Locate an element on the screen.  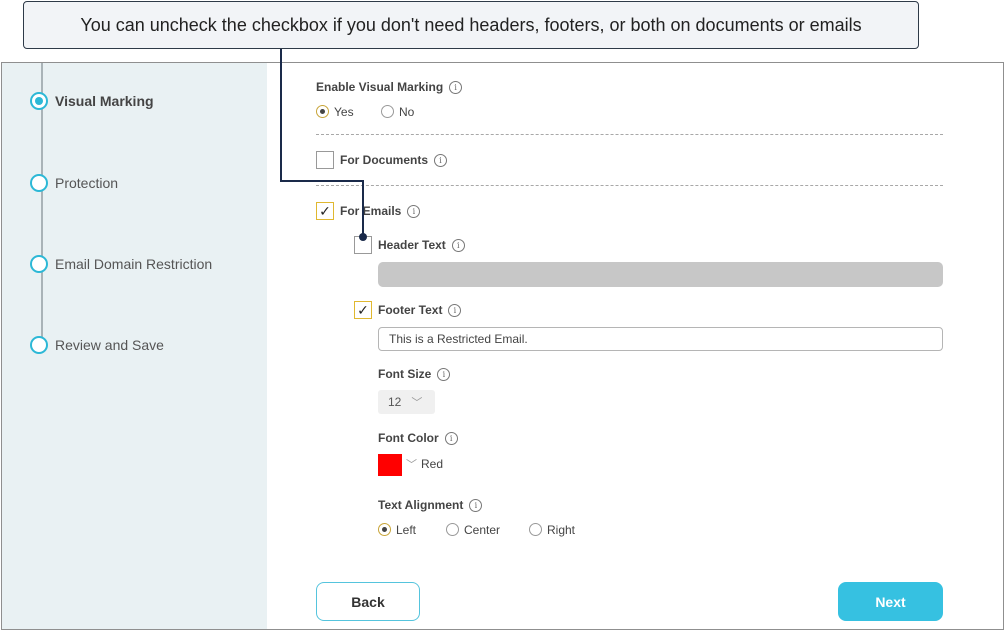
step-visual-marking: Visual Marking is located at coordinates (92, 101).